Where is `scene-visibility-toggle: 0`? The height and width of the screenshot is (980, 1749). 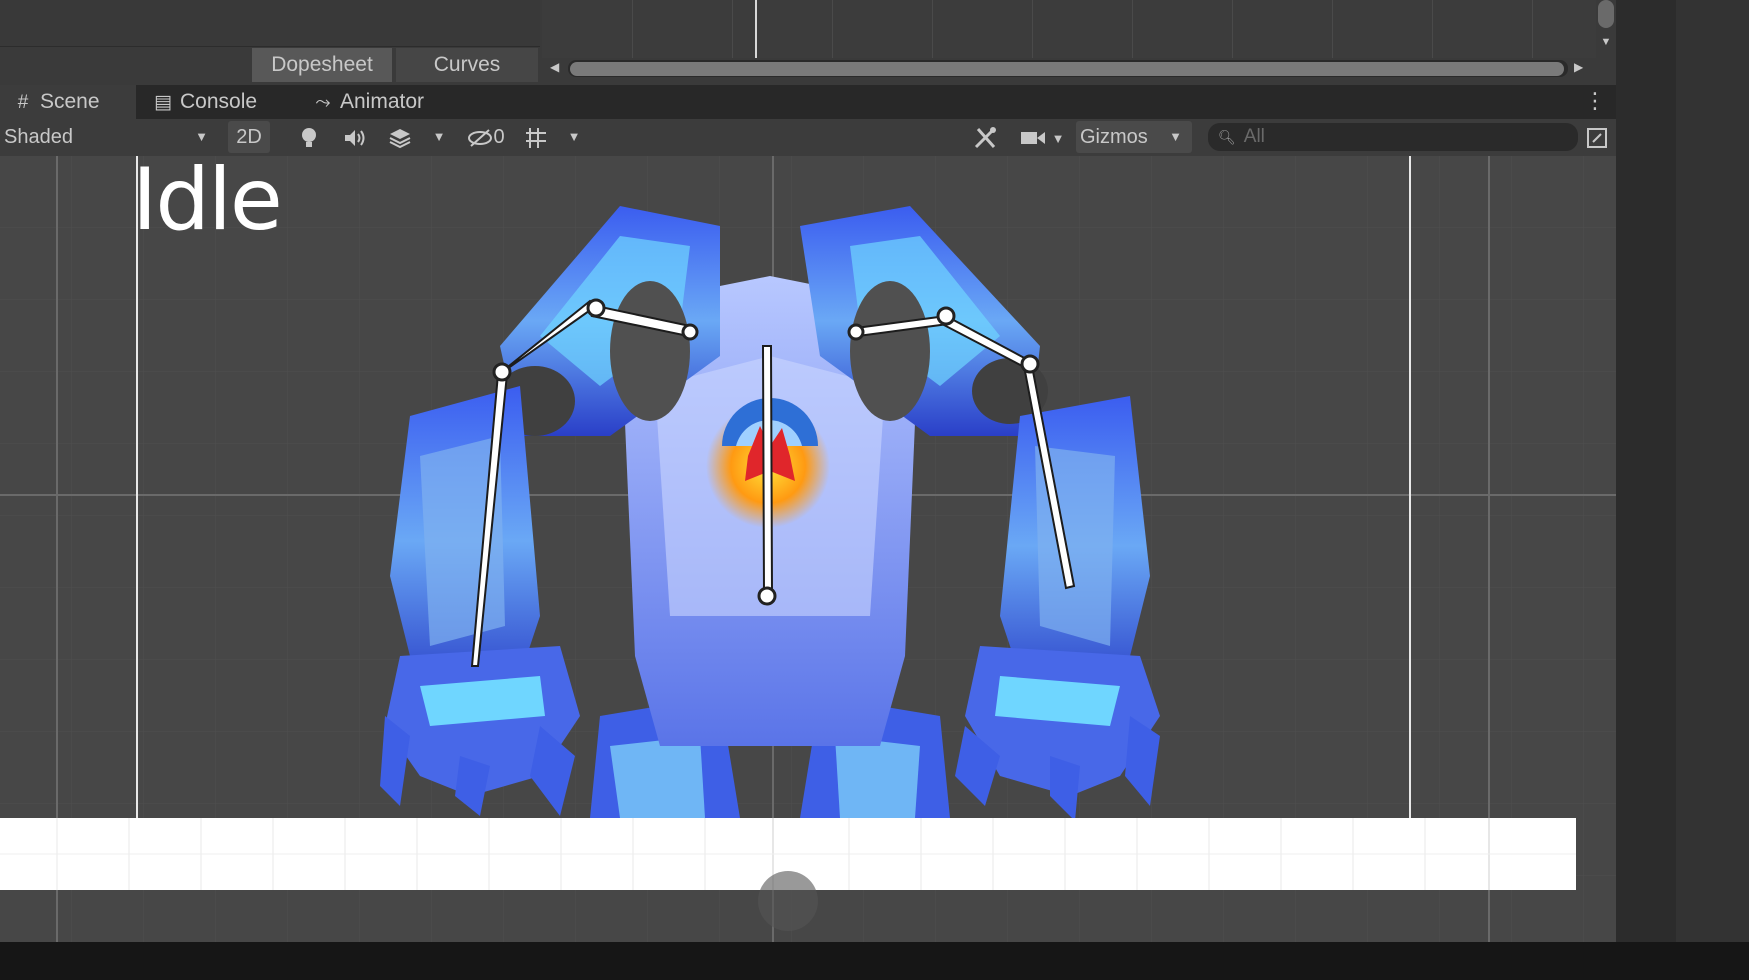
scene-visibility-toggle: 0 is located at coordinates (486, 137).